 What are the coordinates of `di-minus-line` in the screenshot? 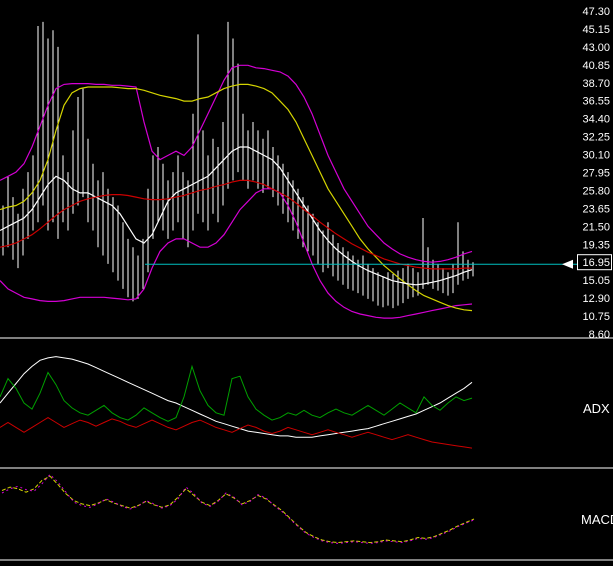 It's located at (236, 433).